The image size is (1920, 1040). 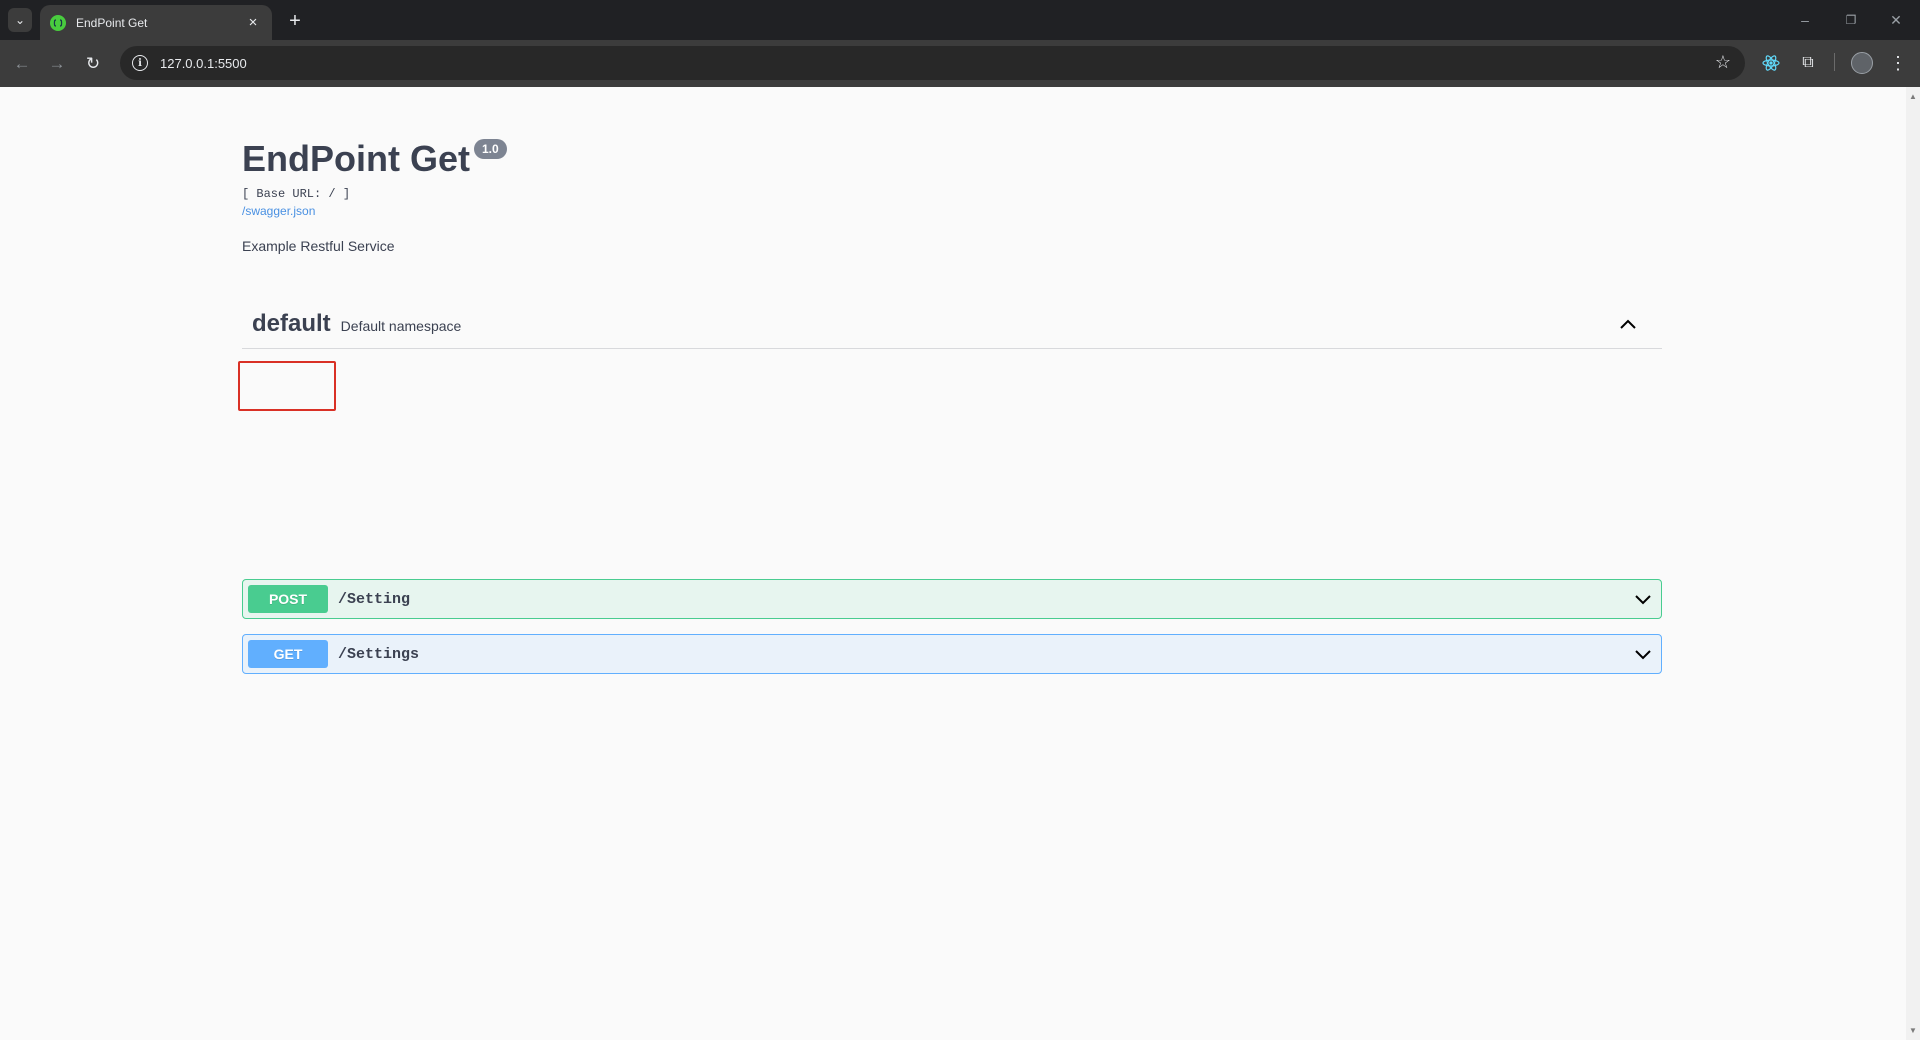 I want to click on url-text: 127.0.0.1:5500, so click(x=203, y=63).